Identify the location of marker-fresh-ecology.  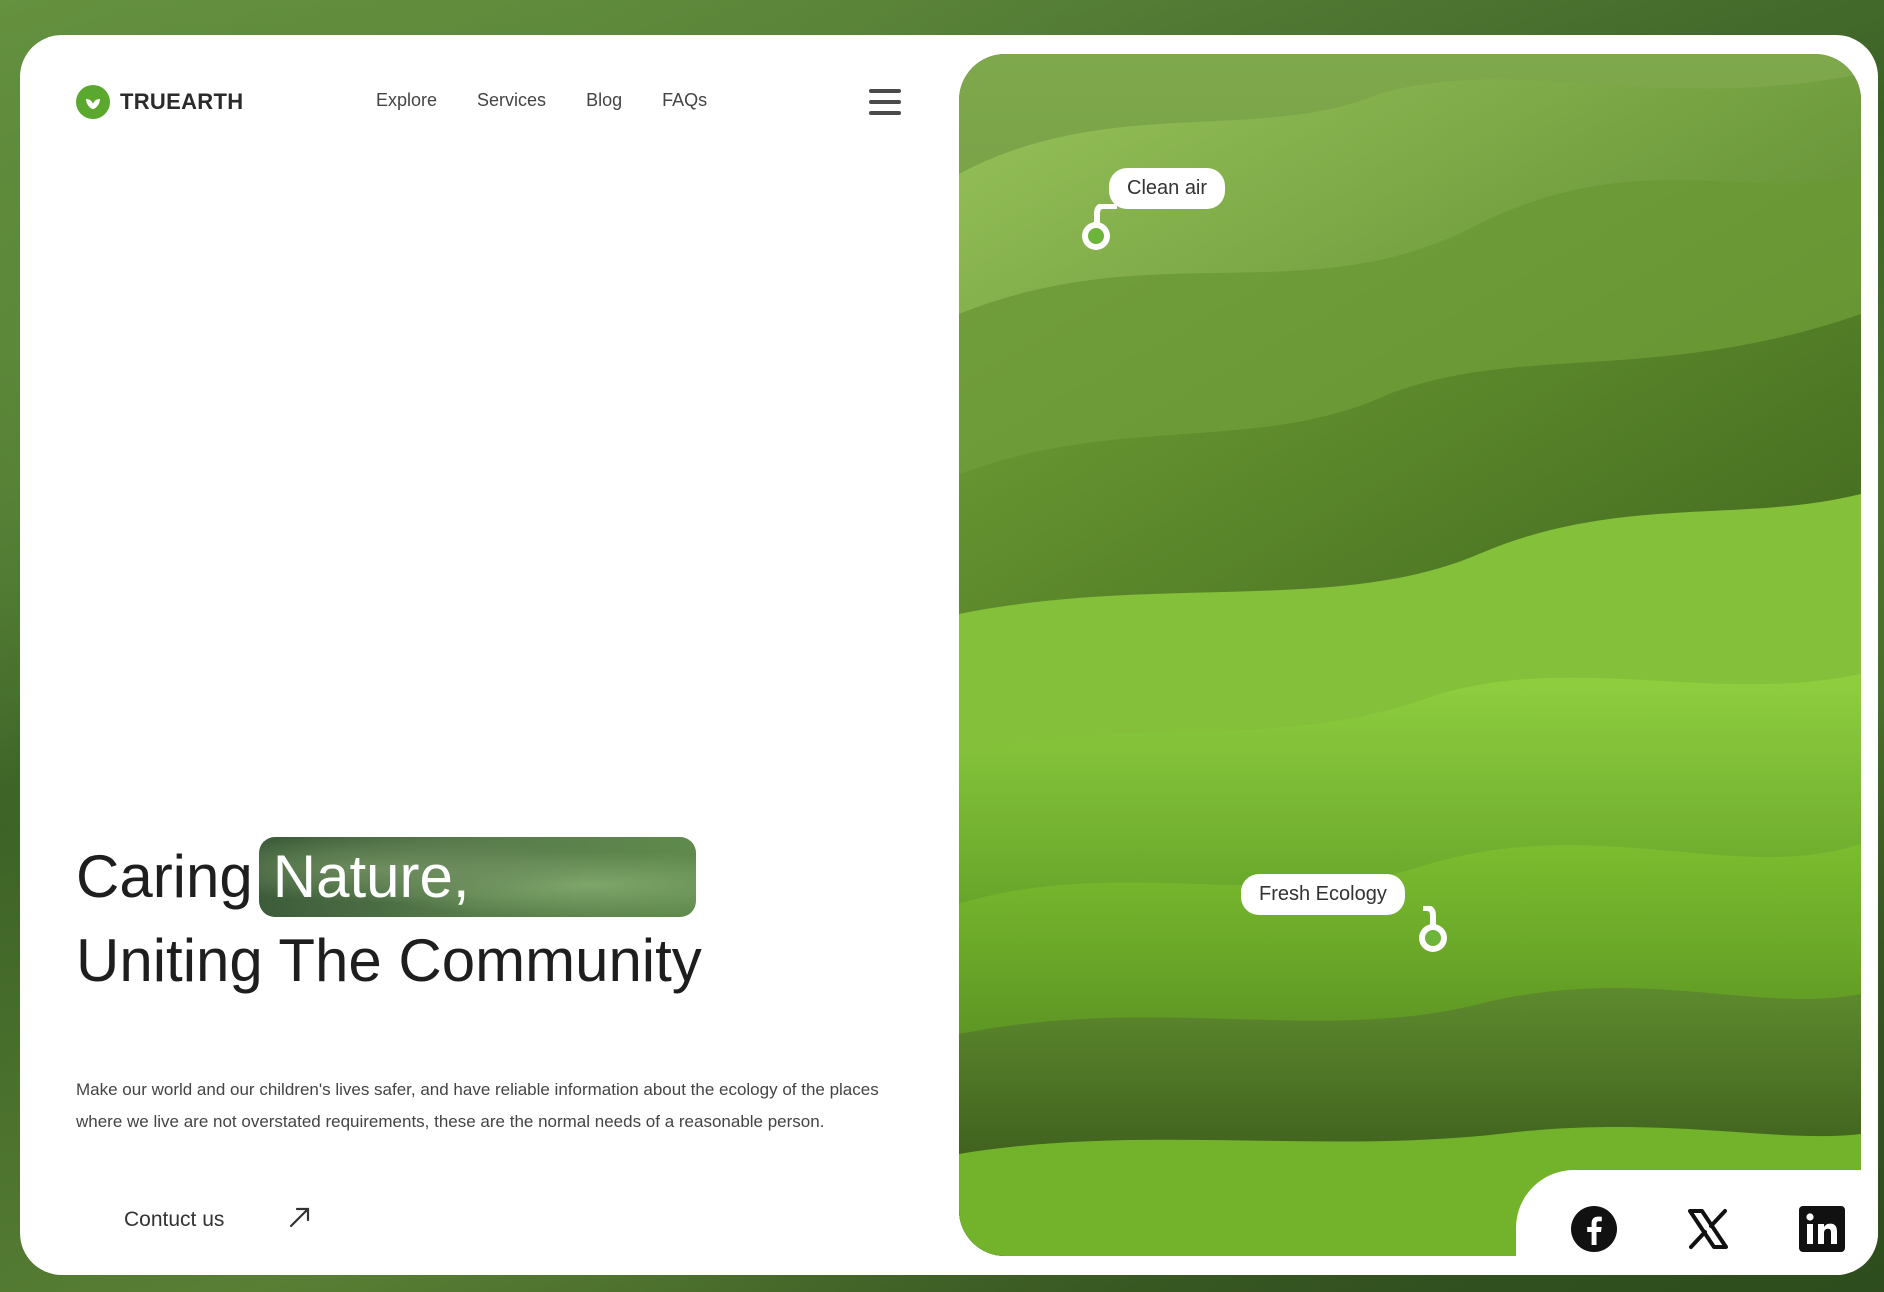
(1433, 938).